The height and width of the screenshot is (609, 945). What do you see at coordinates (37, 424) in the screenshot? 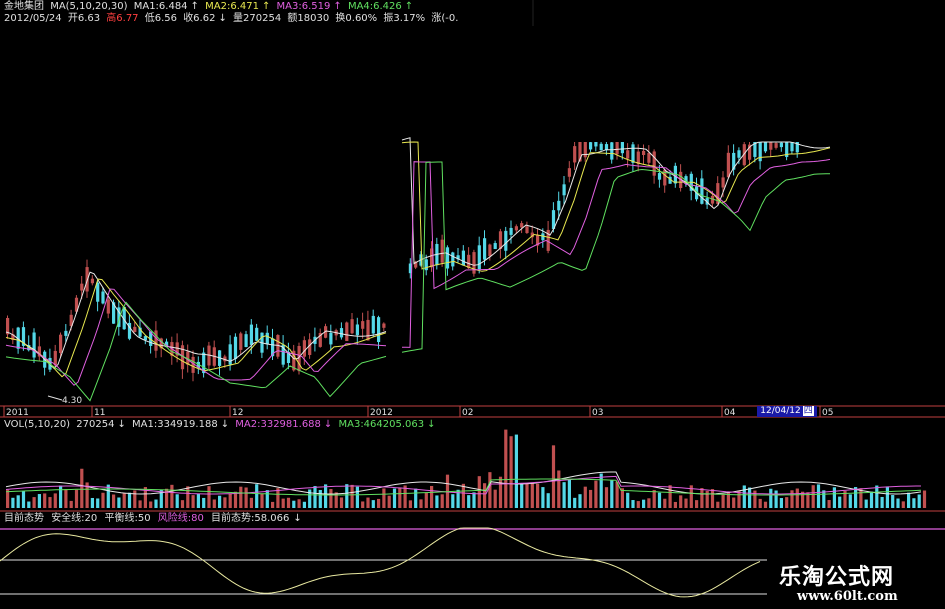
I see `vol-label: VOL(5,10,20)` at bounding box center [37, 424].